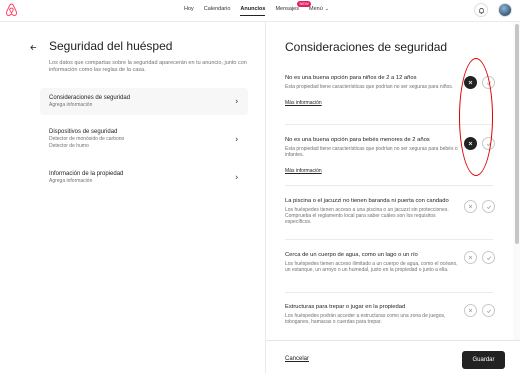 This screenshot has width=520, height=373. I want to click on menu-item-title: Consideraciones de seguridad, so click(90, 98).